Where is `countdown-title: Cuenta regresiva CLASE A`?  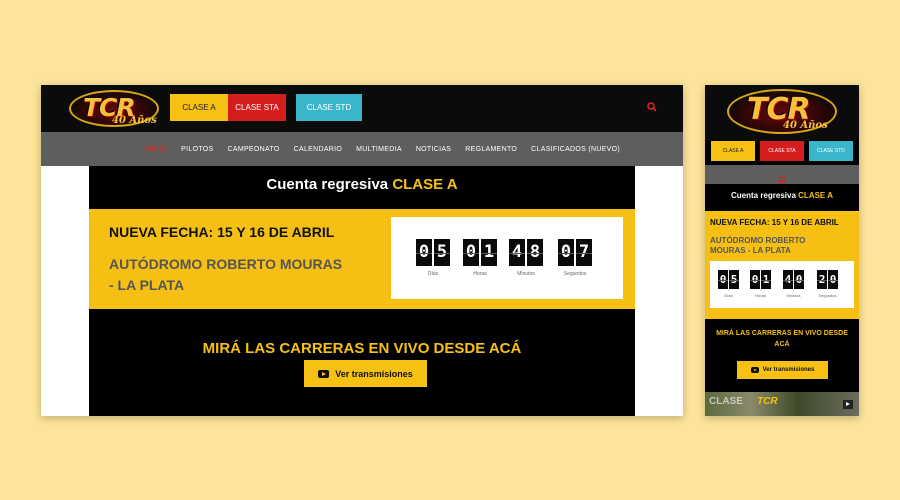 countdown-title: Cuenta regresiva CLASE A is located at coordinates (362, 184).